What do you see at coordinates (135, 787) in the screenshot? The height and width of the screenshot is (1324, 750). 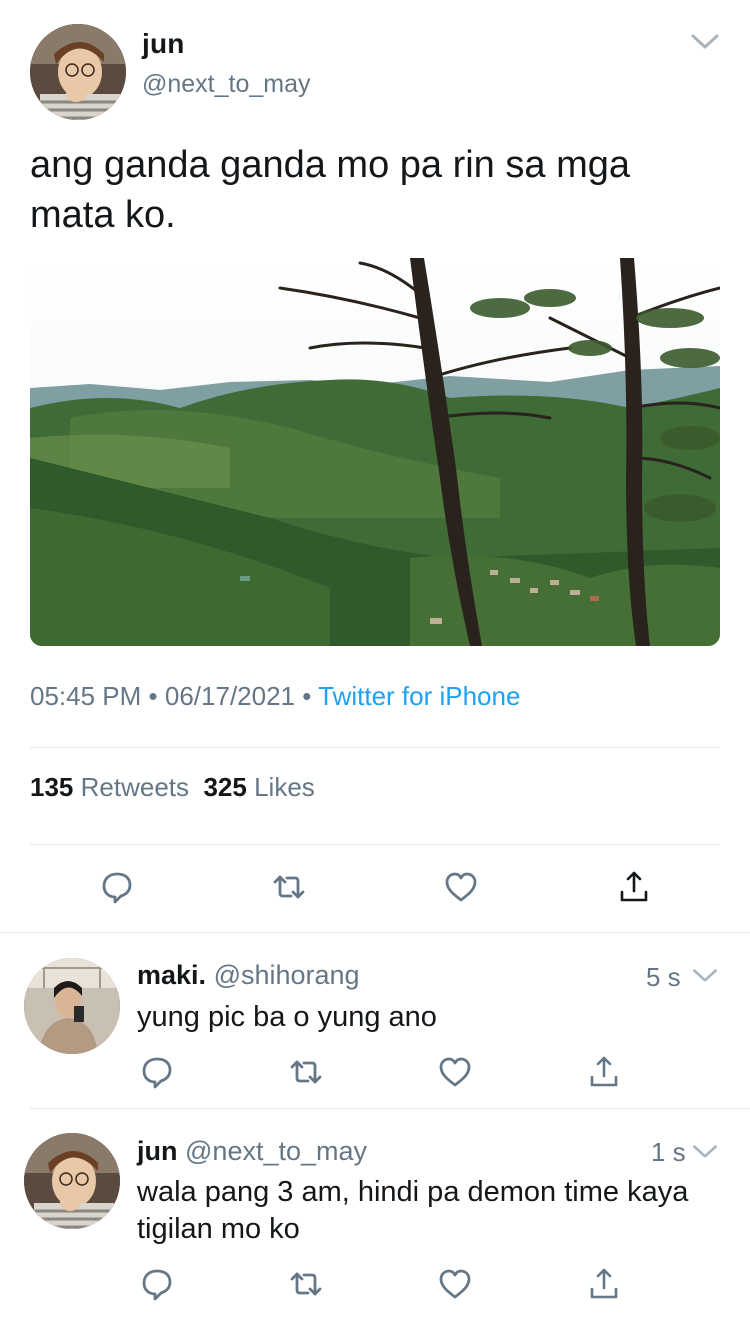 I see `retweets-label: Retweets` at bounding box center [135, 787].